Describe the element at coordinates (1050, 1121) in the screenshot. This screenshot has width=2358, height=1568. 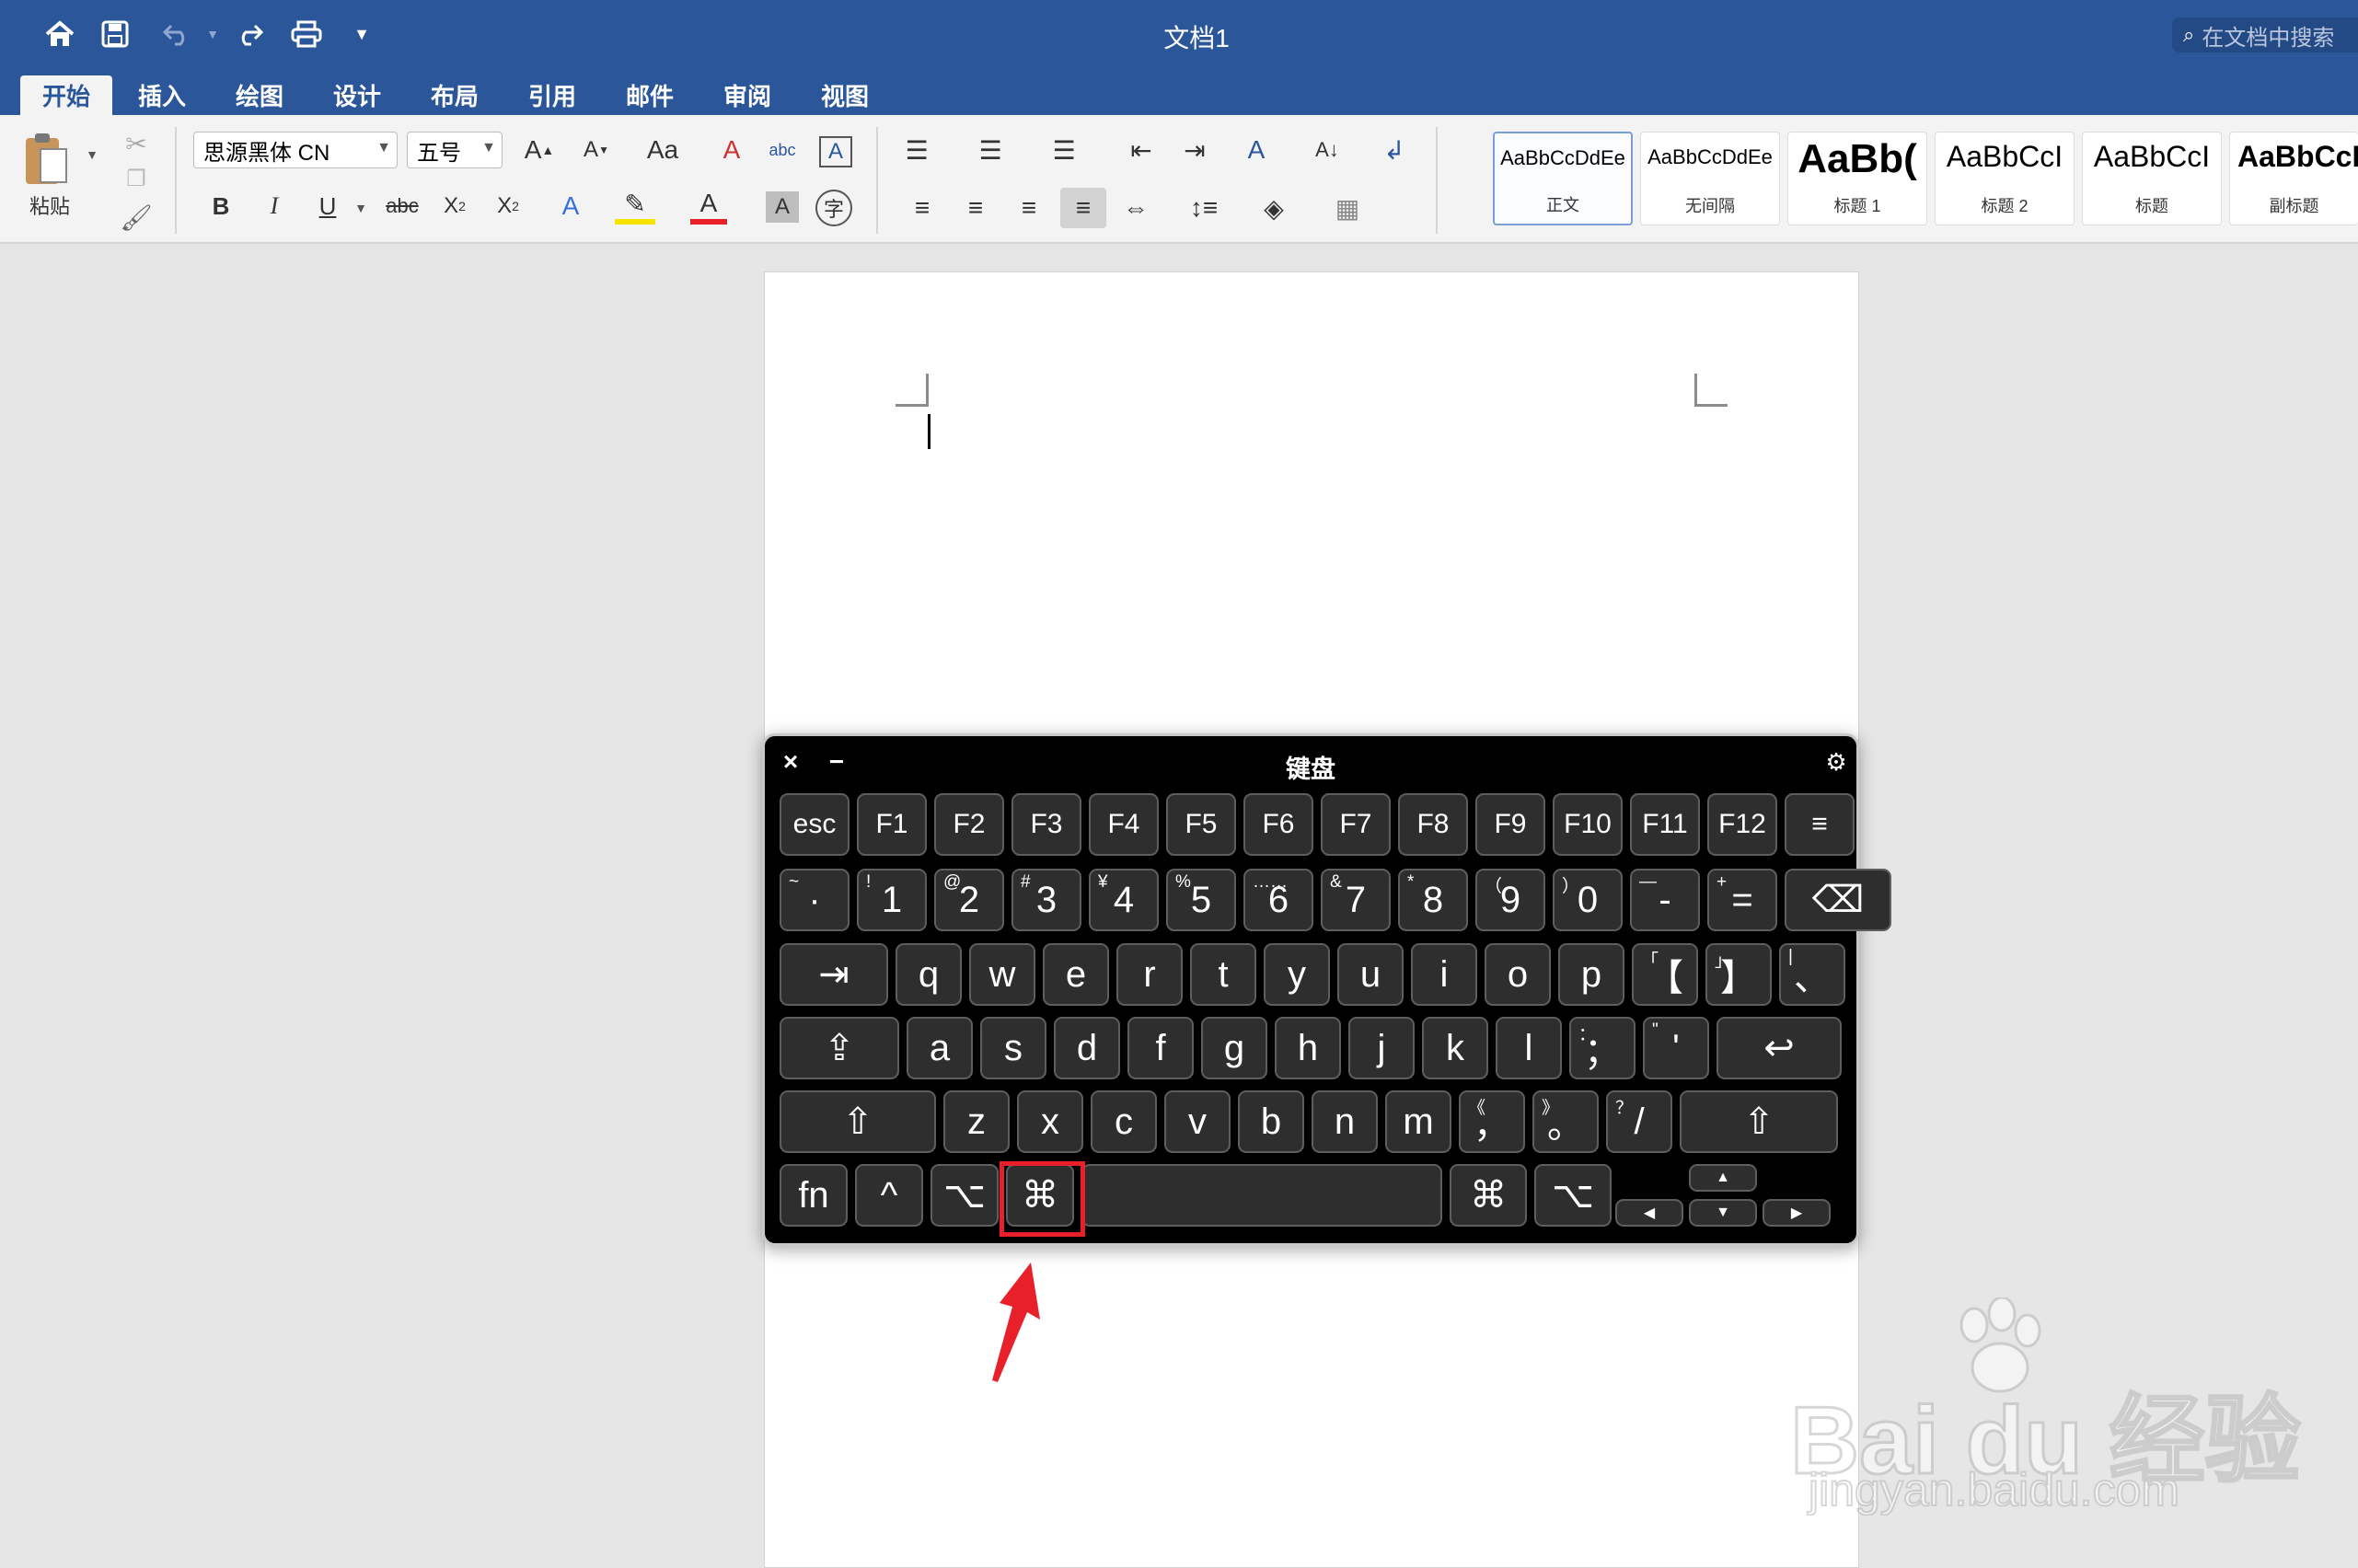
I see `key-x: x` at that location.